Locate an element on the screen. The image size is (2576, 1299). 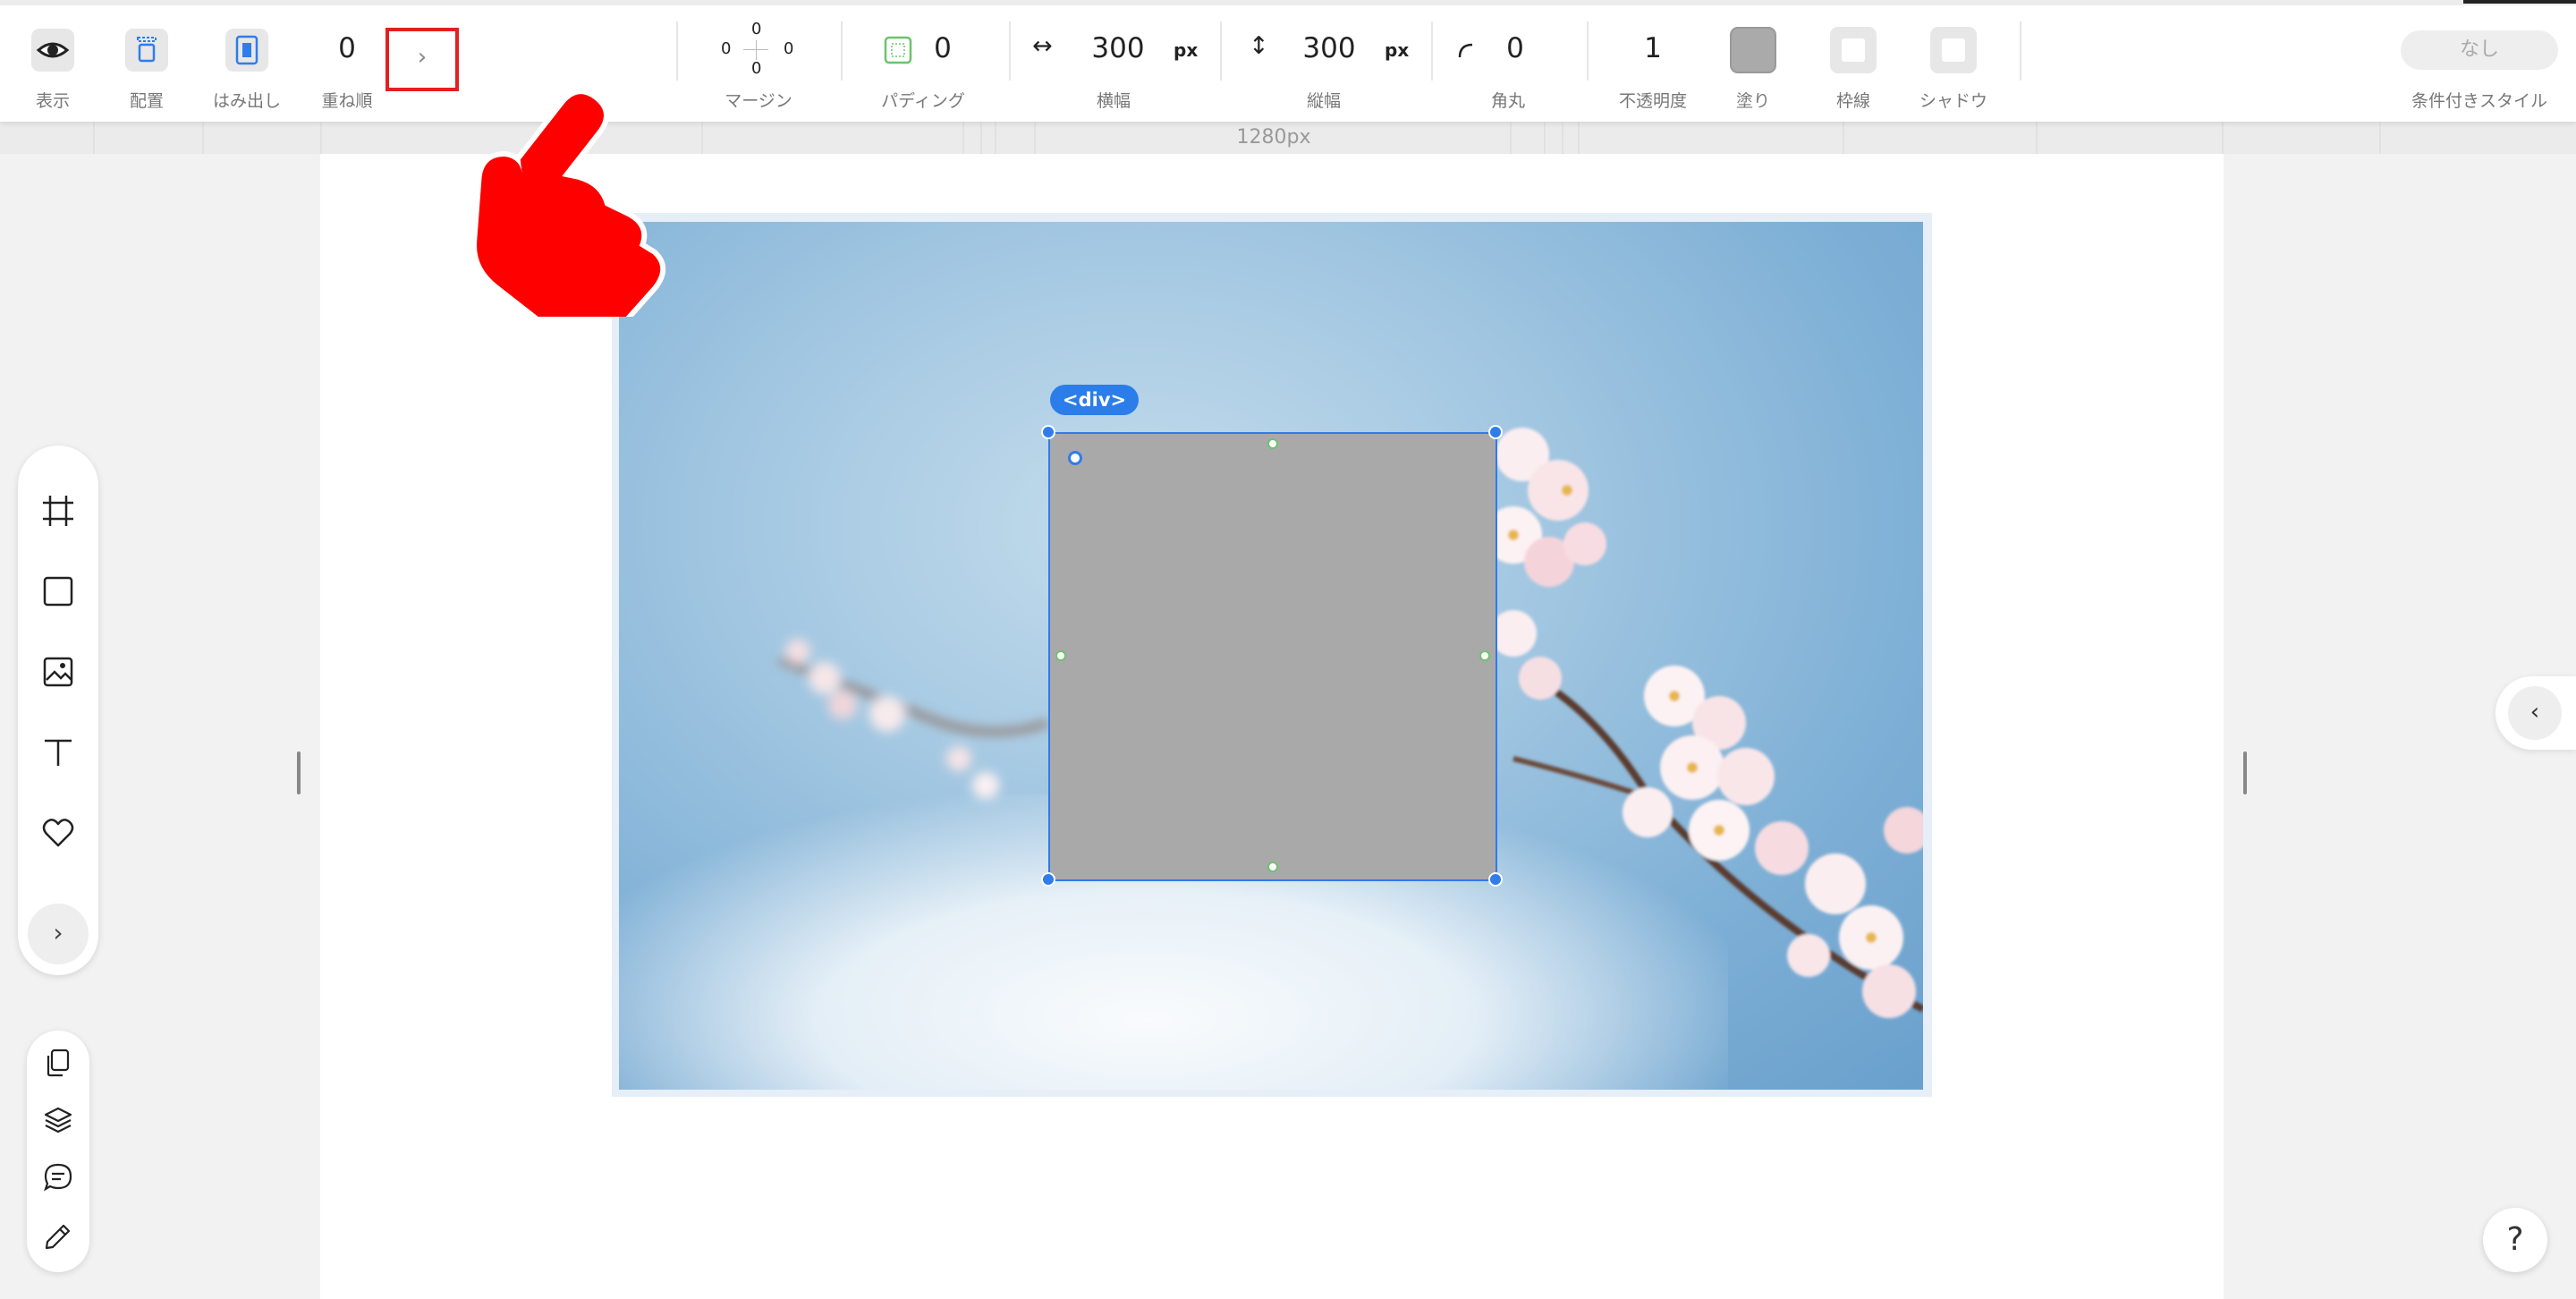
expand-tools-button: › is located at coordinates (58, 934).